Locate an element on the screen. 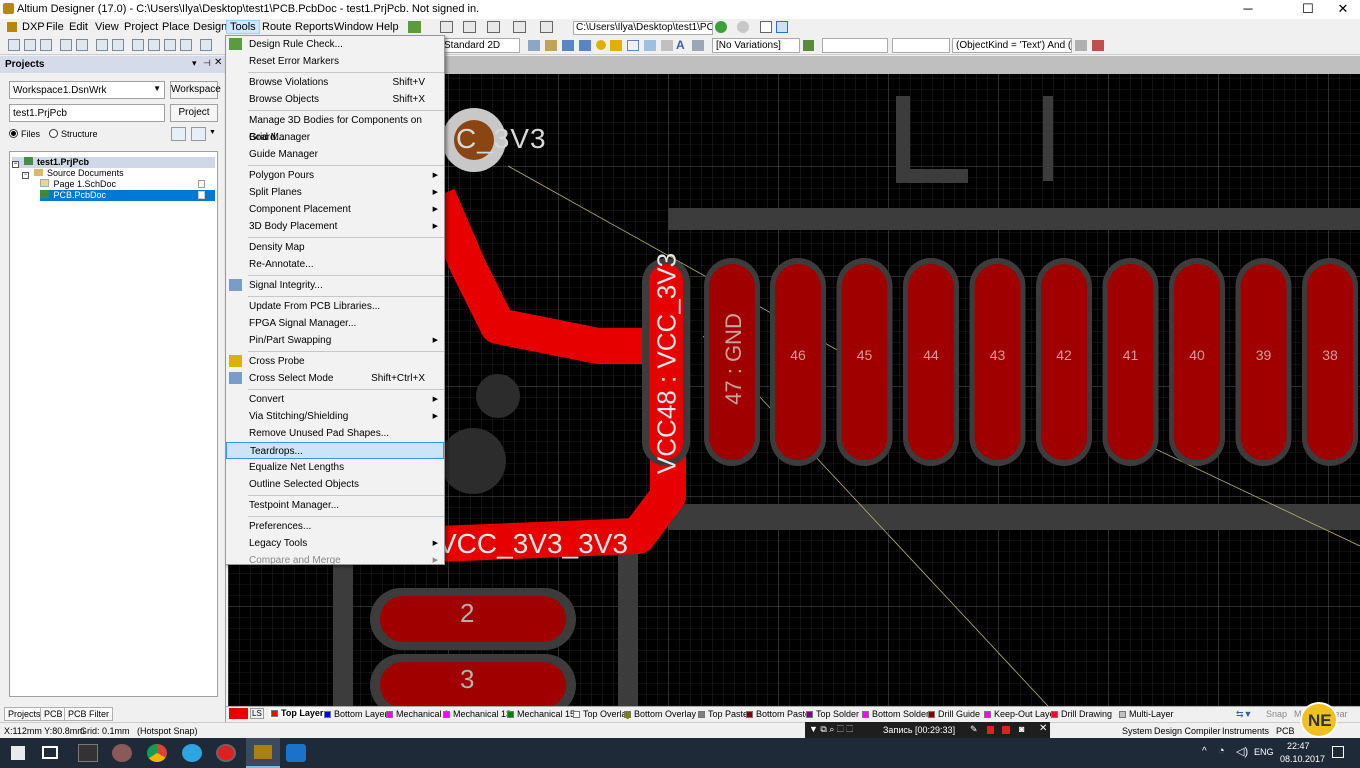 This screenshot has height=768, width=1360. route-tool-icon is located at coordinates (414, 27).